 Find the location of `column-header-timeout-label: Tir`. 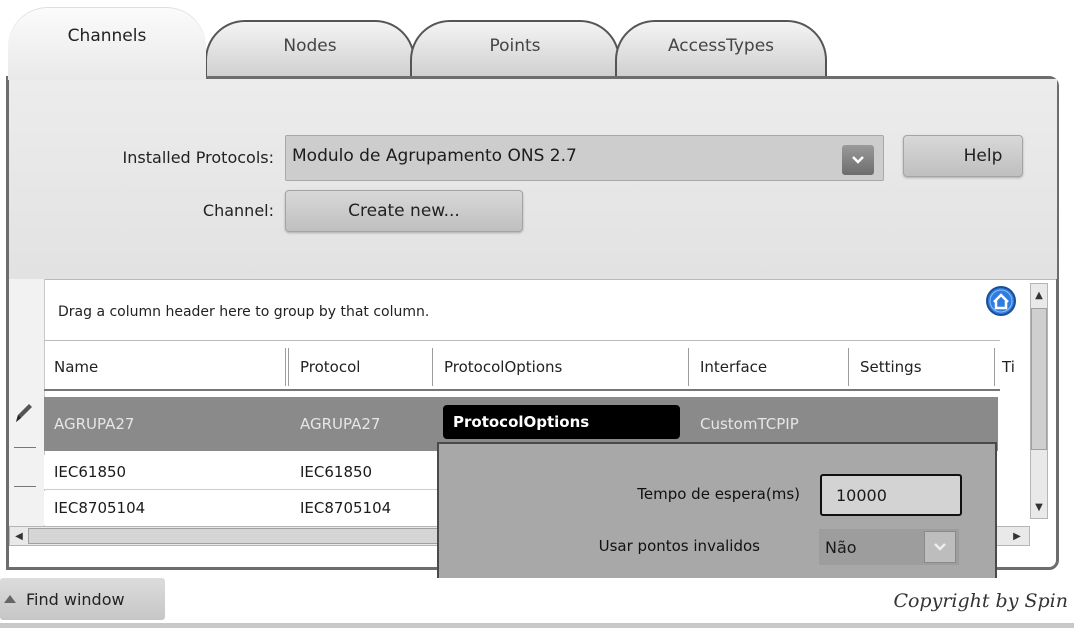

column-header-timeout-label: Tir is located at coordinates (1009, 367).